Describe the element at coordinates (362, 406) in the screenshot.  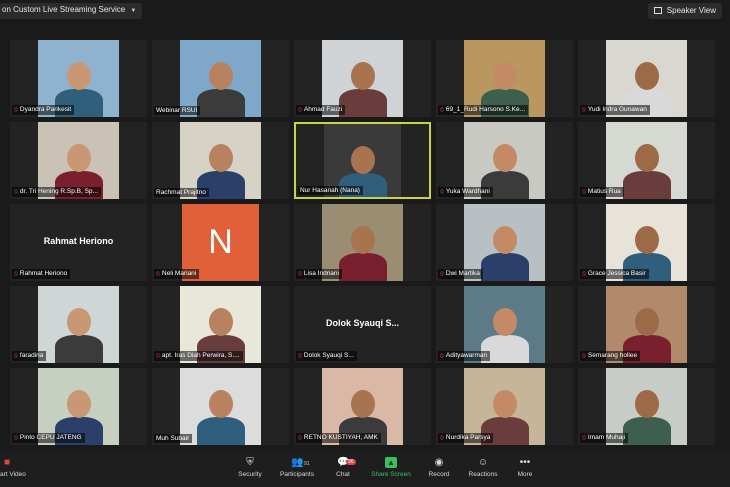
I see `participant-tile: ⦸ RETNO KUSTIYAH, AMK` at that location.